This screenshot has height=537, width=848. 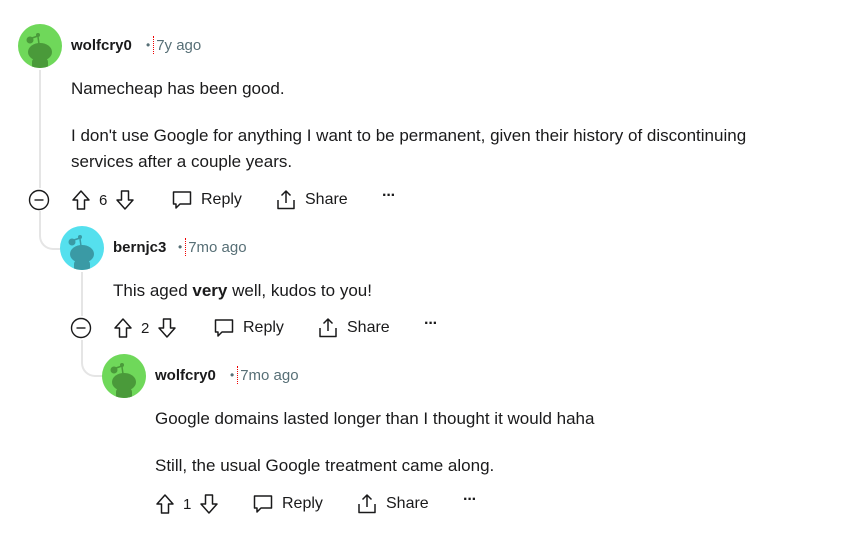 What do you see at coordinates (178, 45) in the screenshot?
I see `comment-timestamp: 7y ago` at bounding box center [178, 45].